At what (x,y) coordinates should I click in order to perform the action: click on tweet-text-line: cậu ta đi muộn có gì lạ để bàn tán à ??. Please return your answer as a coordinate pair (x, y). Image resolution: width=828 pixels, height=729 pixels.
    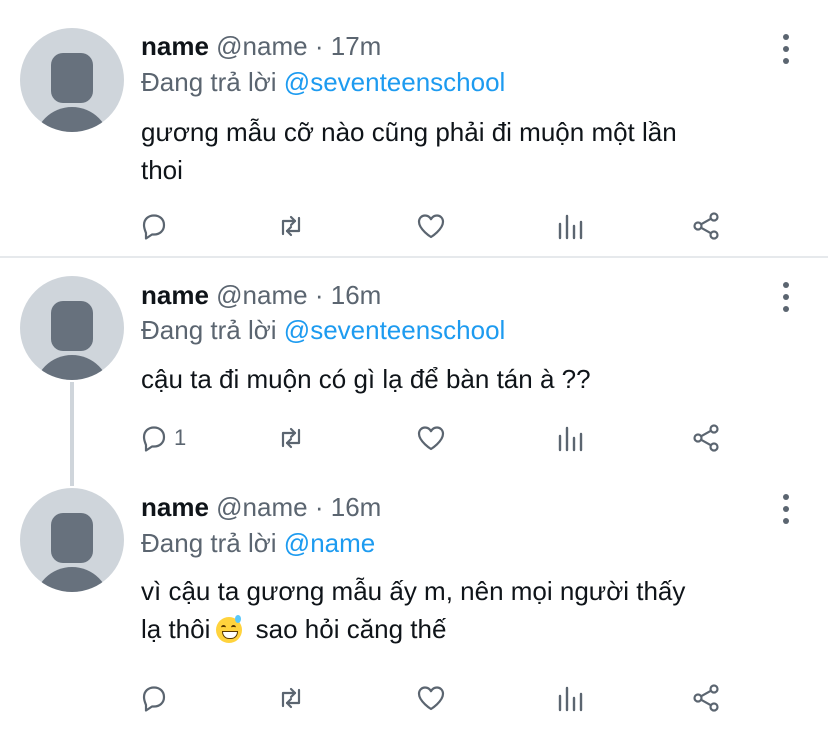
    Looking at the image, I should click on (366, 379).